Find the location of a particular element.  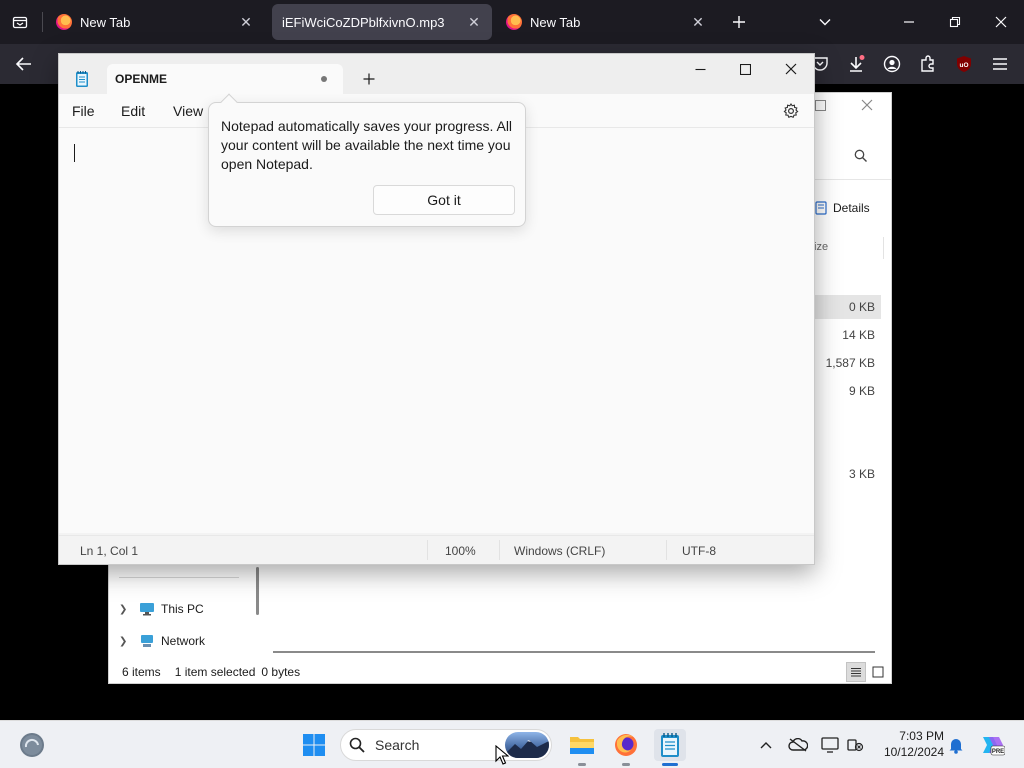

nav-scrollbar is located at coordinates (257, 591).